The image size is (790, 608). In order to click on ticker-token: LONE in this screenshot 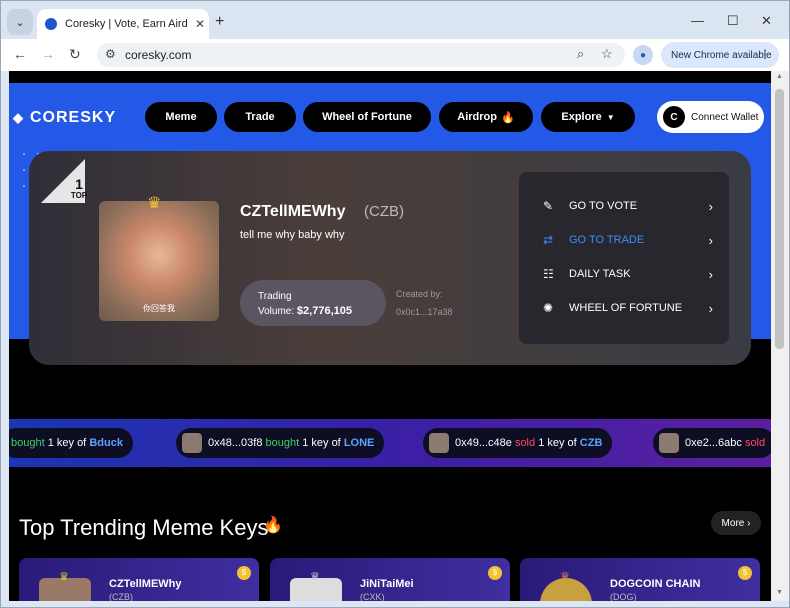, I will do `click(359, 443)`.